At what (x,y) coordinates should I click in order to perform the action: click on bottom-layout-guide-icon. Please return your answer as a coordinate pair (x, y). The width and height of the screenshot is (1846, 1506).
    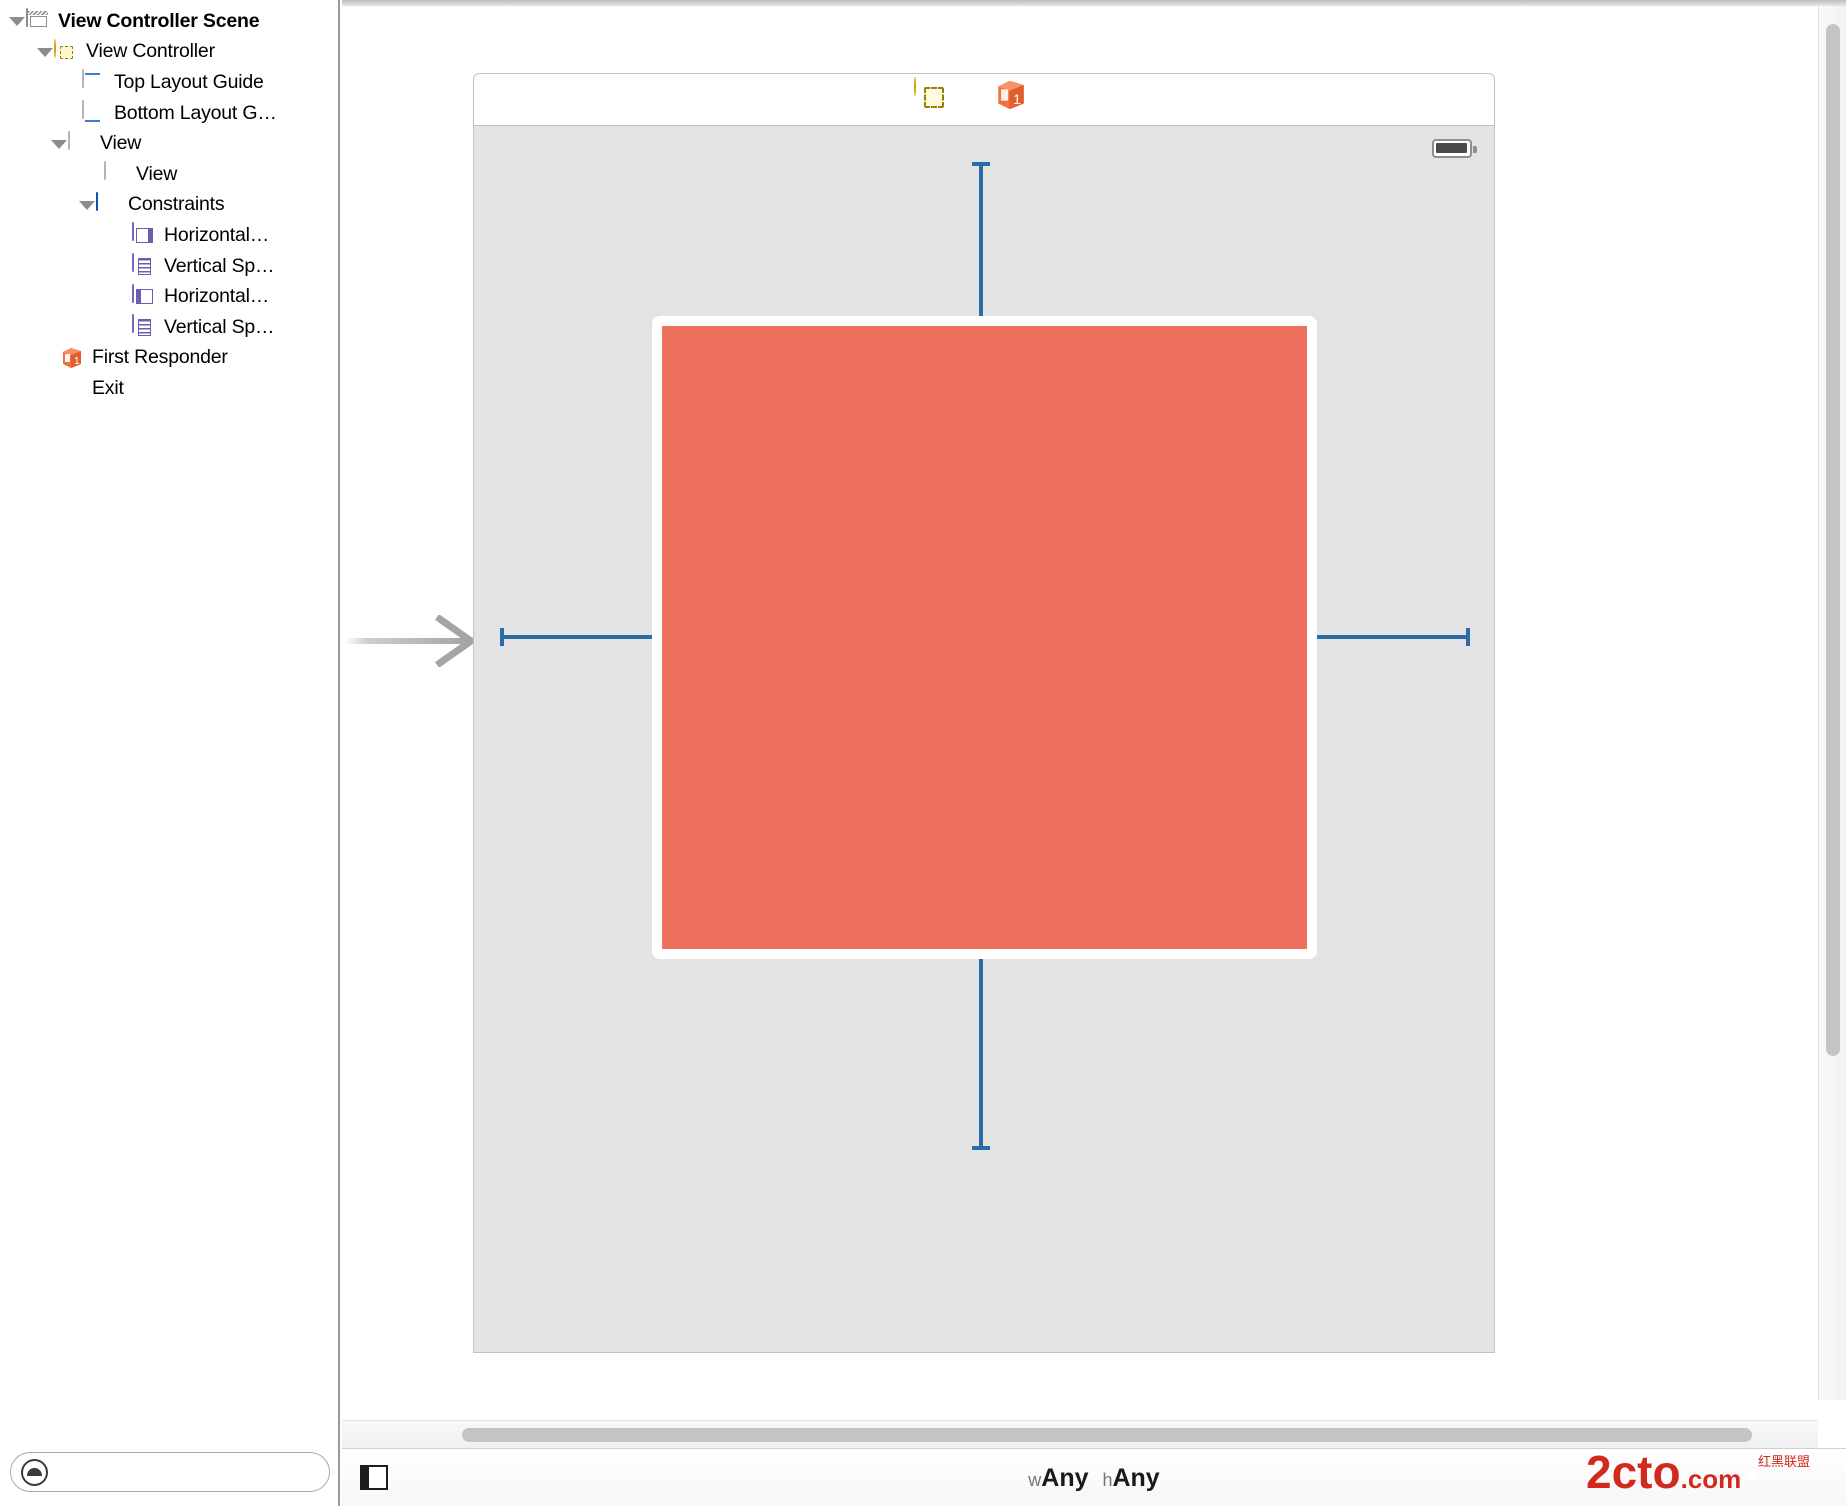
    Looking at the image, I should click on (94, 112).